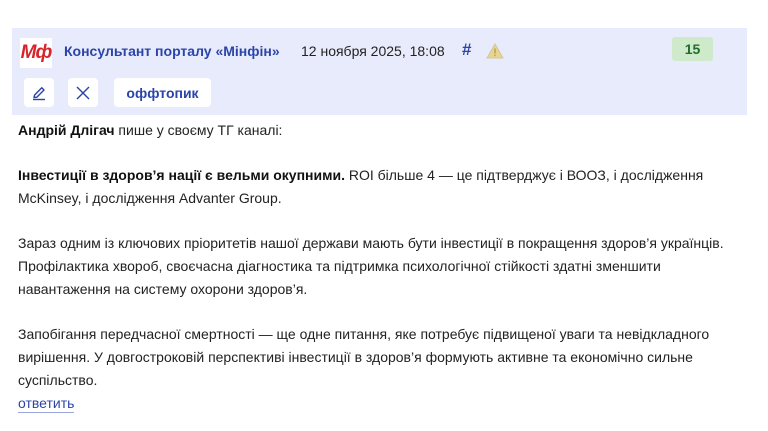 Image resolution: width=768 pixels, height=431 pixels. What do you see at coordinates (495, 51) in the screenshot?
I see `warning-icon` at bounding box center [495, 51].